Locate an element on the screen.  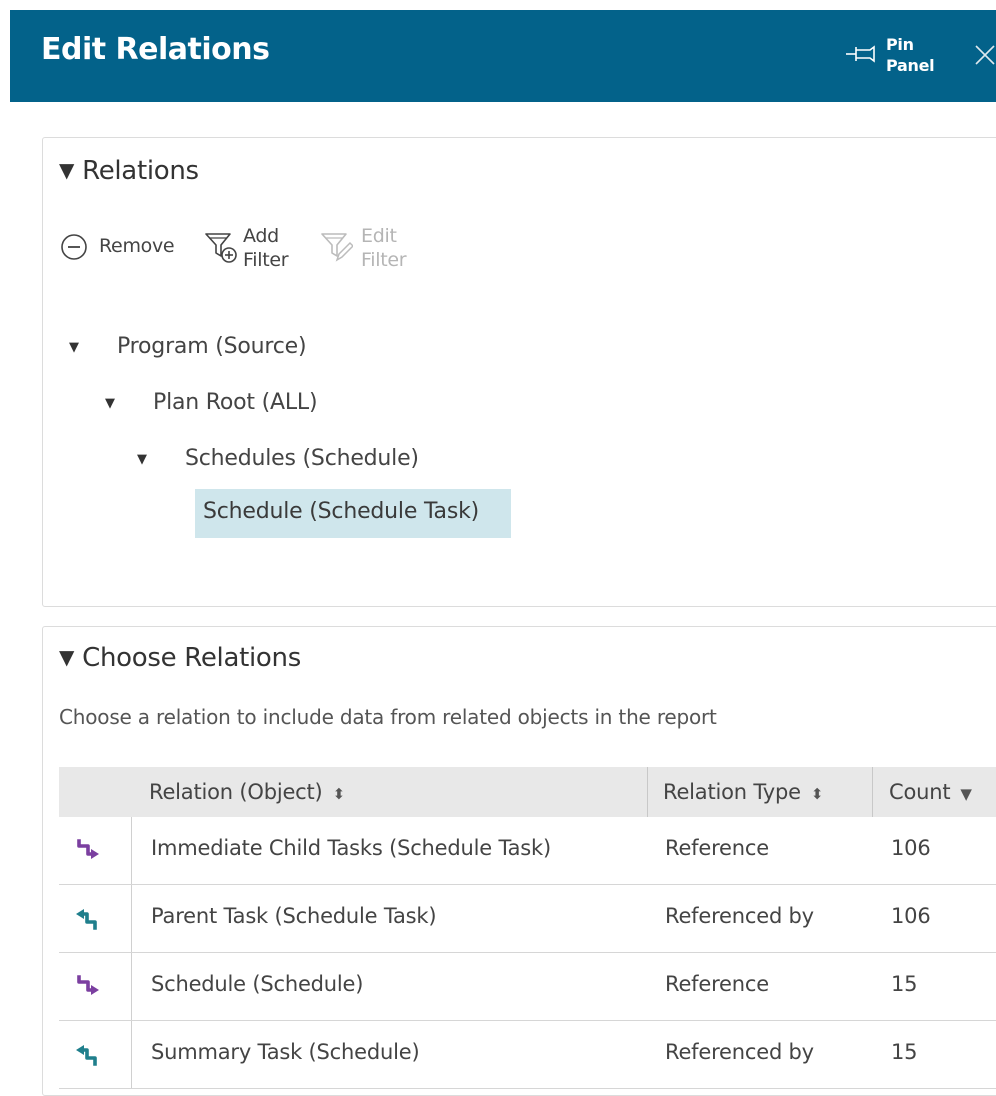
tree-node-schedule-selected: Schedule (Schedule Task) is located at coordinates (353, 513).